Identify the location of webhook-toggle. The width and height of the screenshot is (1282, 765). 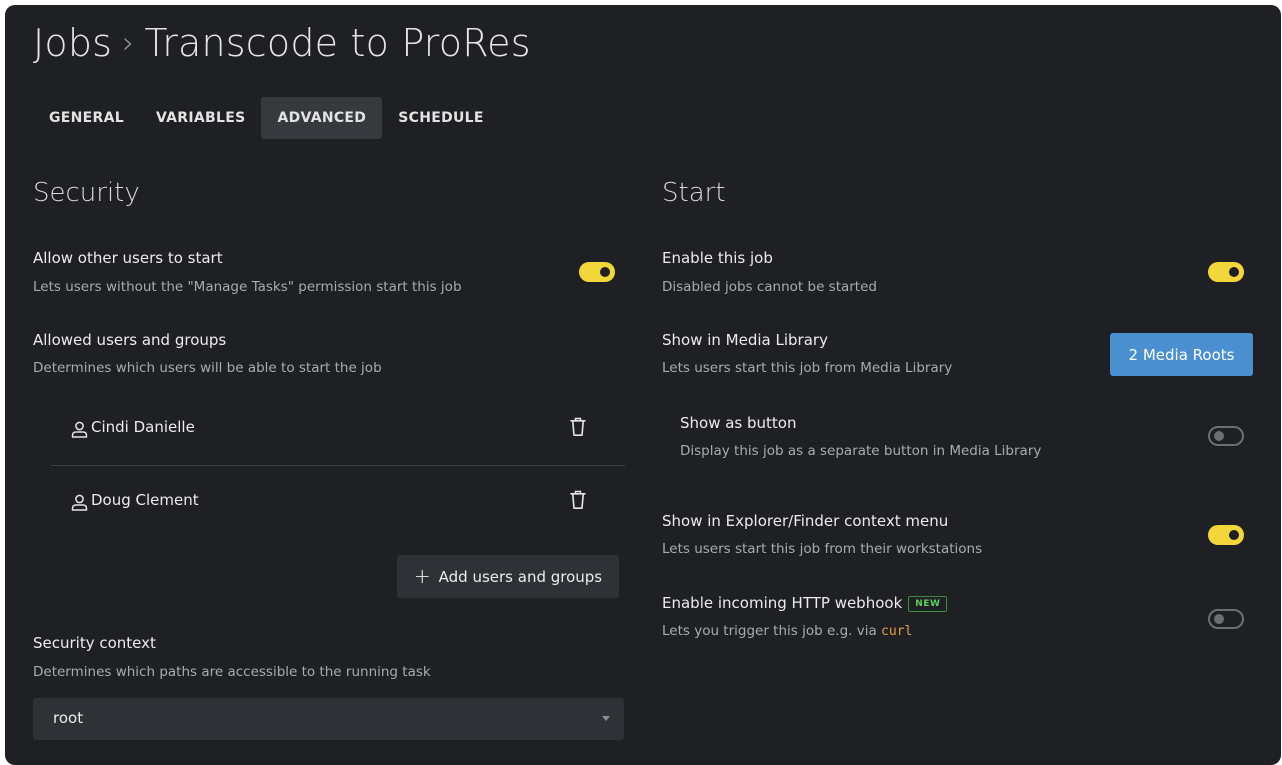
(1226, 619).